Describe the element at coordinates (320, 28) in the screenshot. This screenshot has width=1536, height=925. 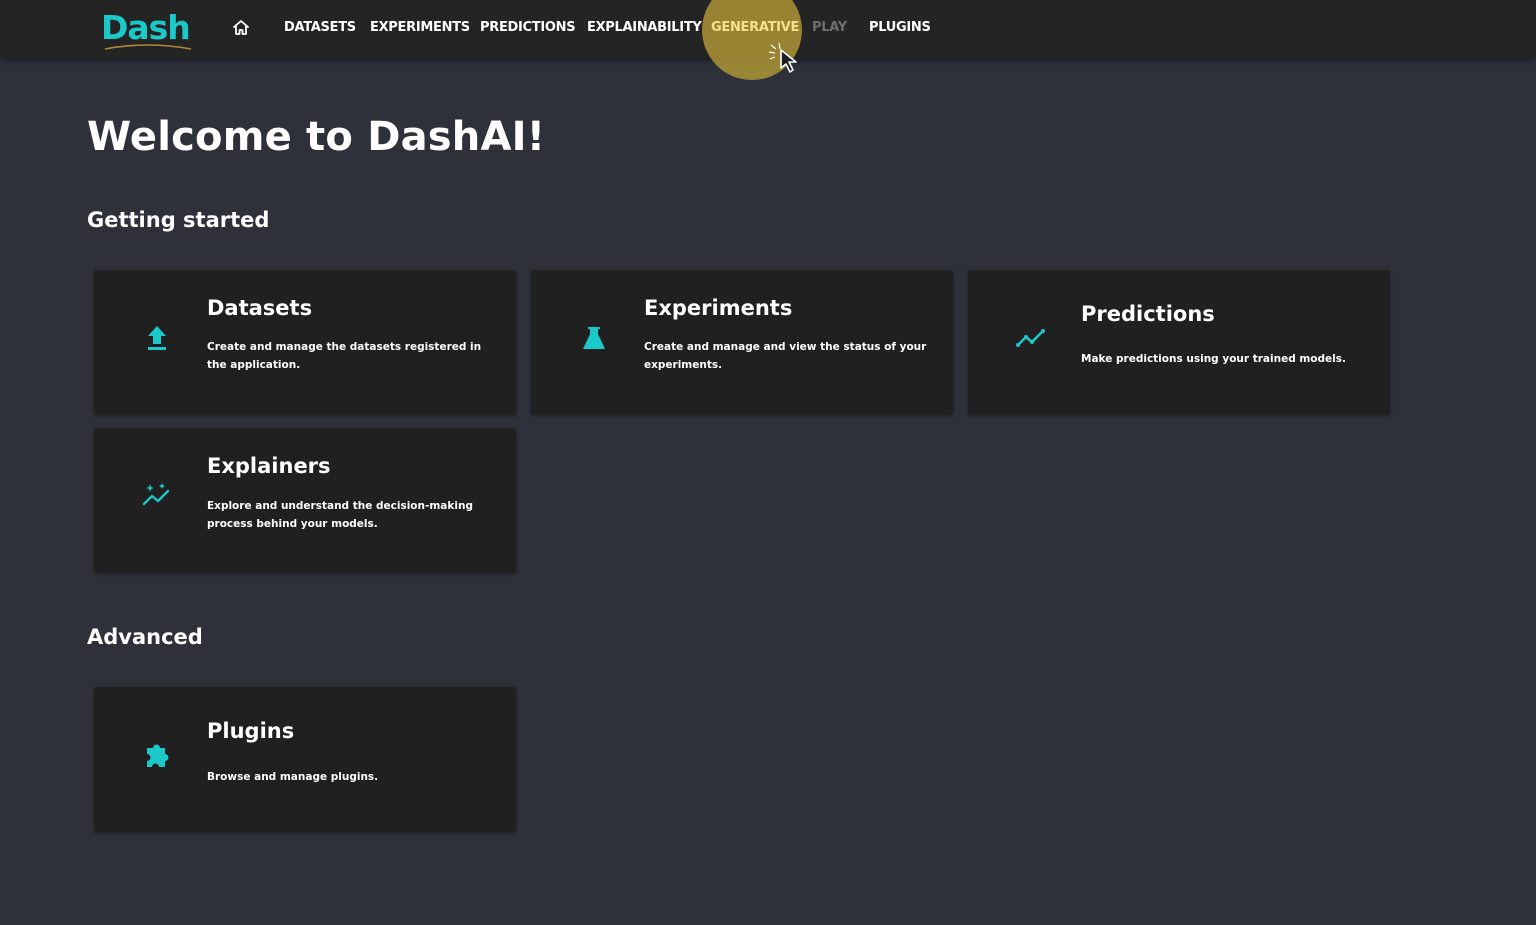
I see `nav-datasets: DATASETS` at that location.